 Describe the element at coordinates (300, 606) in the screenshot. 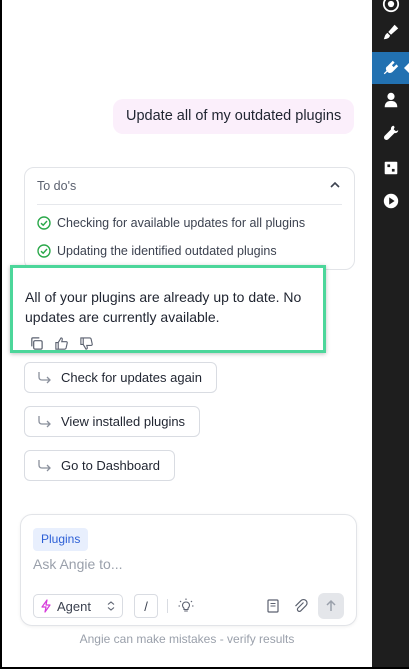

I see `paperclip-icon` at that location.